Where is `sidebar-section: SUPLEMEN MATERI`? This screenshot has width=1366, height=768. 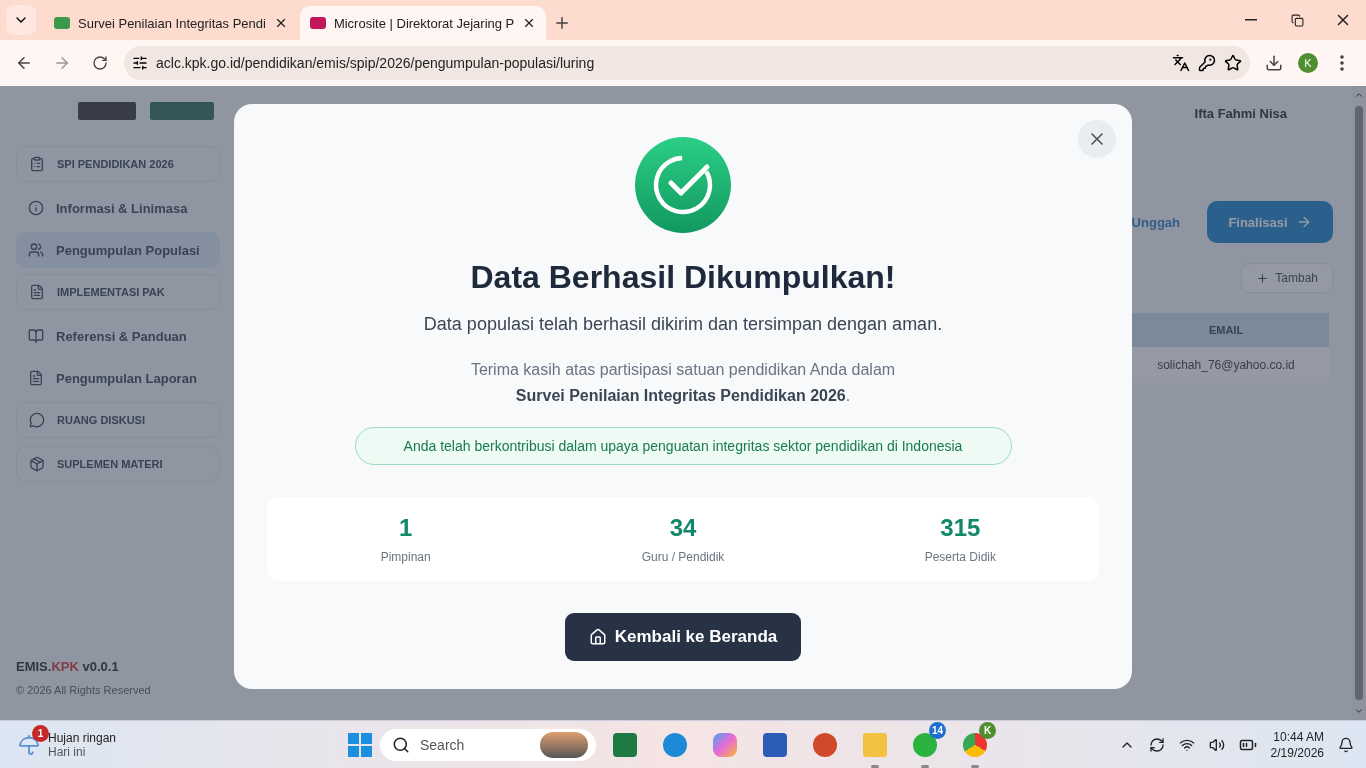 sidebar-section: SUPLEMEN MATERI is located at coordinates (118, 464).